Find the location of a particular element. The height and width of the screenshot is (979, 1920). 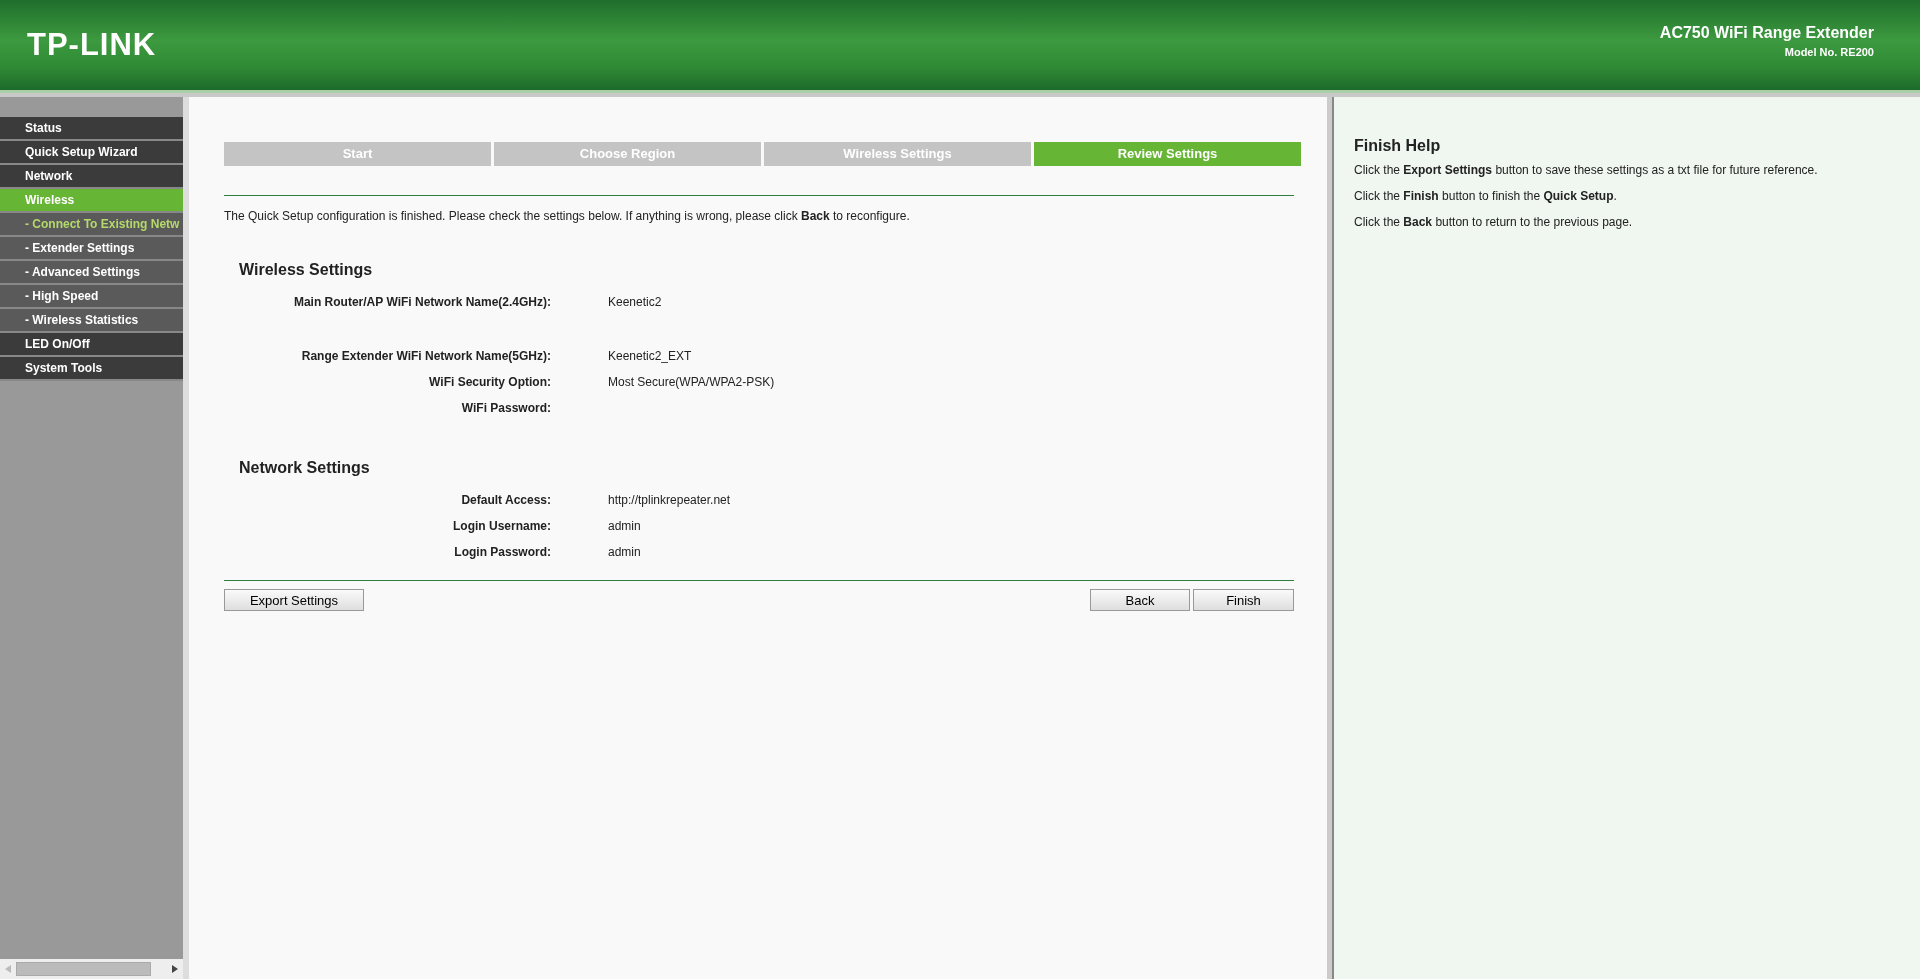

sidebar-item: Network is located at coordinates (91, 177).